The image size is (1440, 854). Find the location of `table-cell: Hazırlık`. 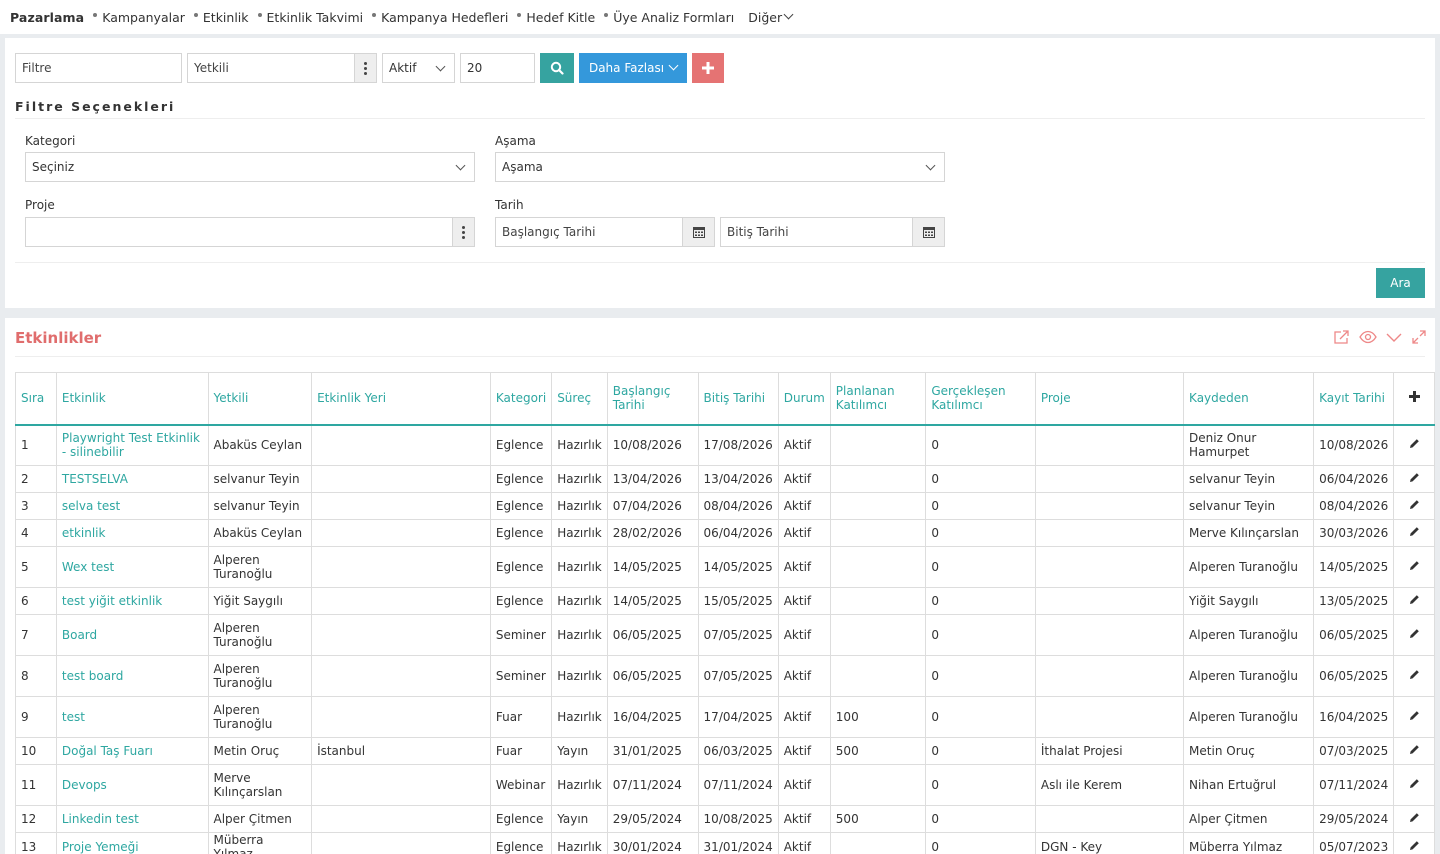

table-cell: Hazırlık is located at coordinates (579, 843).